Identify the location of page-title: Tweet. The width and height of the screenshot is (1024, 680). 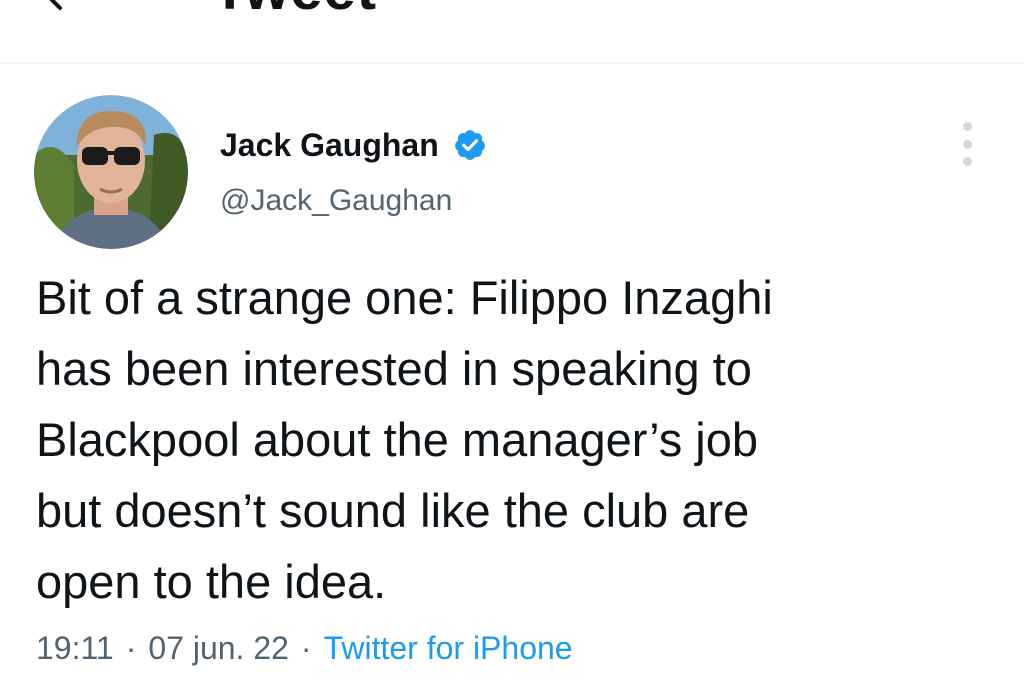
(294, 11).